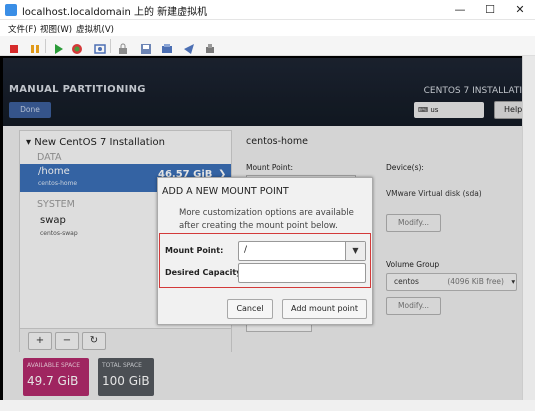  I want to click on menu-view: 视图(W), so click(56, 29).